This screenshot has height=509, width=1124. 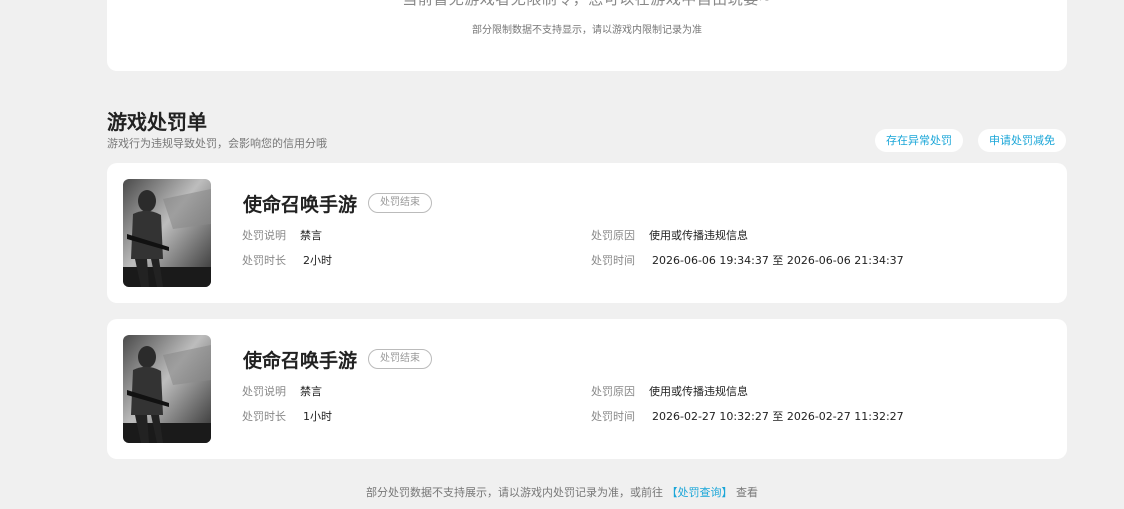 I want to click on restriction-note: 部分限制数据不支持显示，请以游戏内限制记录为准, so click(x=587, y=30).